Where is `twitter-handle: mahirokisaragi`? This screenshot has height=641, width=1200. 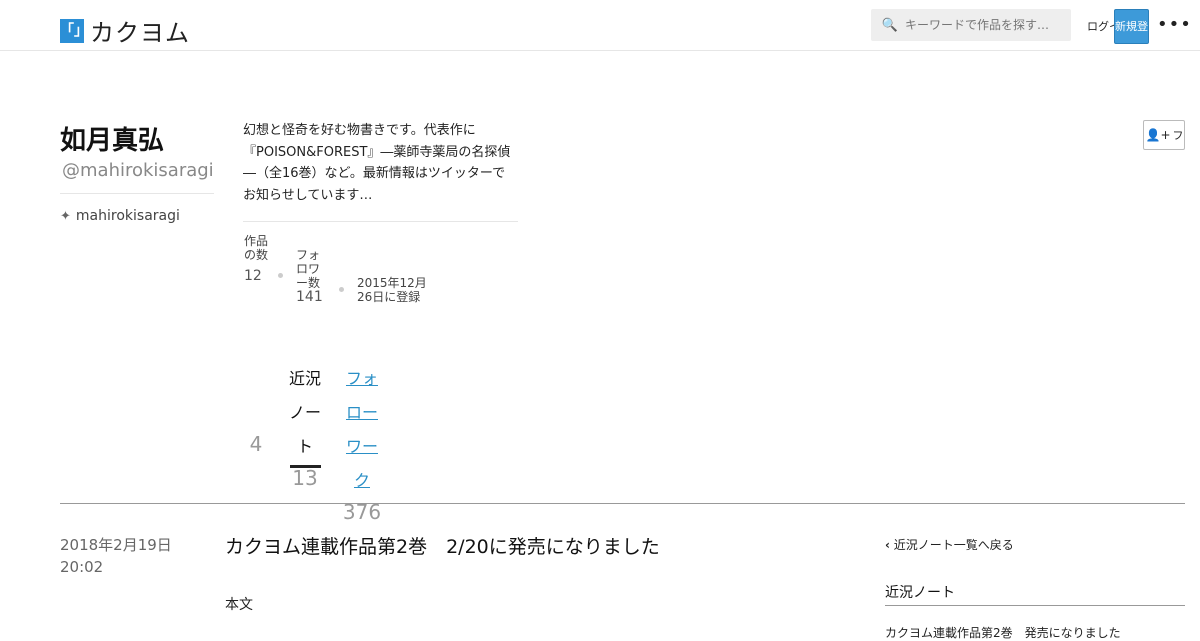
twitter-handle: mahirokisaragi is located at coordinates (127, 216).